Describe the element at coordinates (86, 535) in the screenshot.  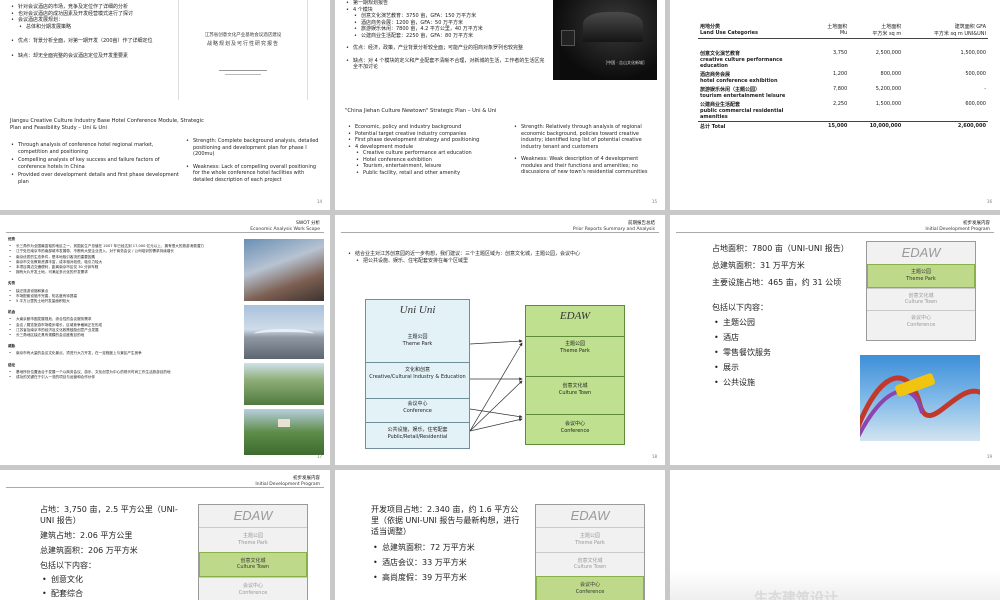
I see `building-land: 建筑占地：2.06 平方公里` at that location.